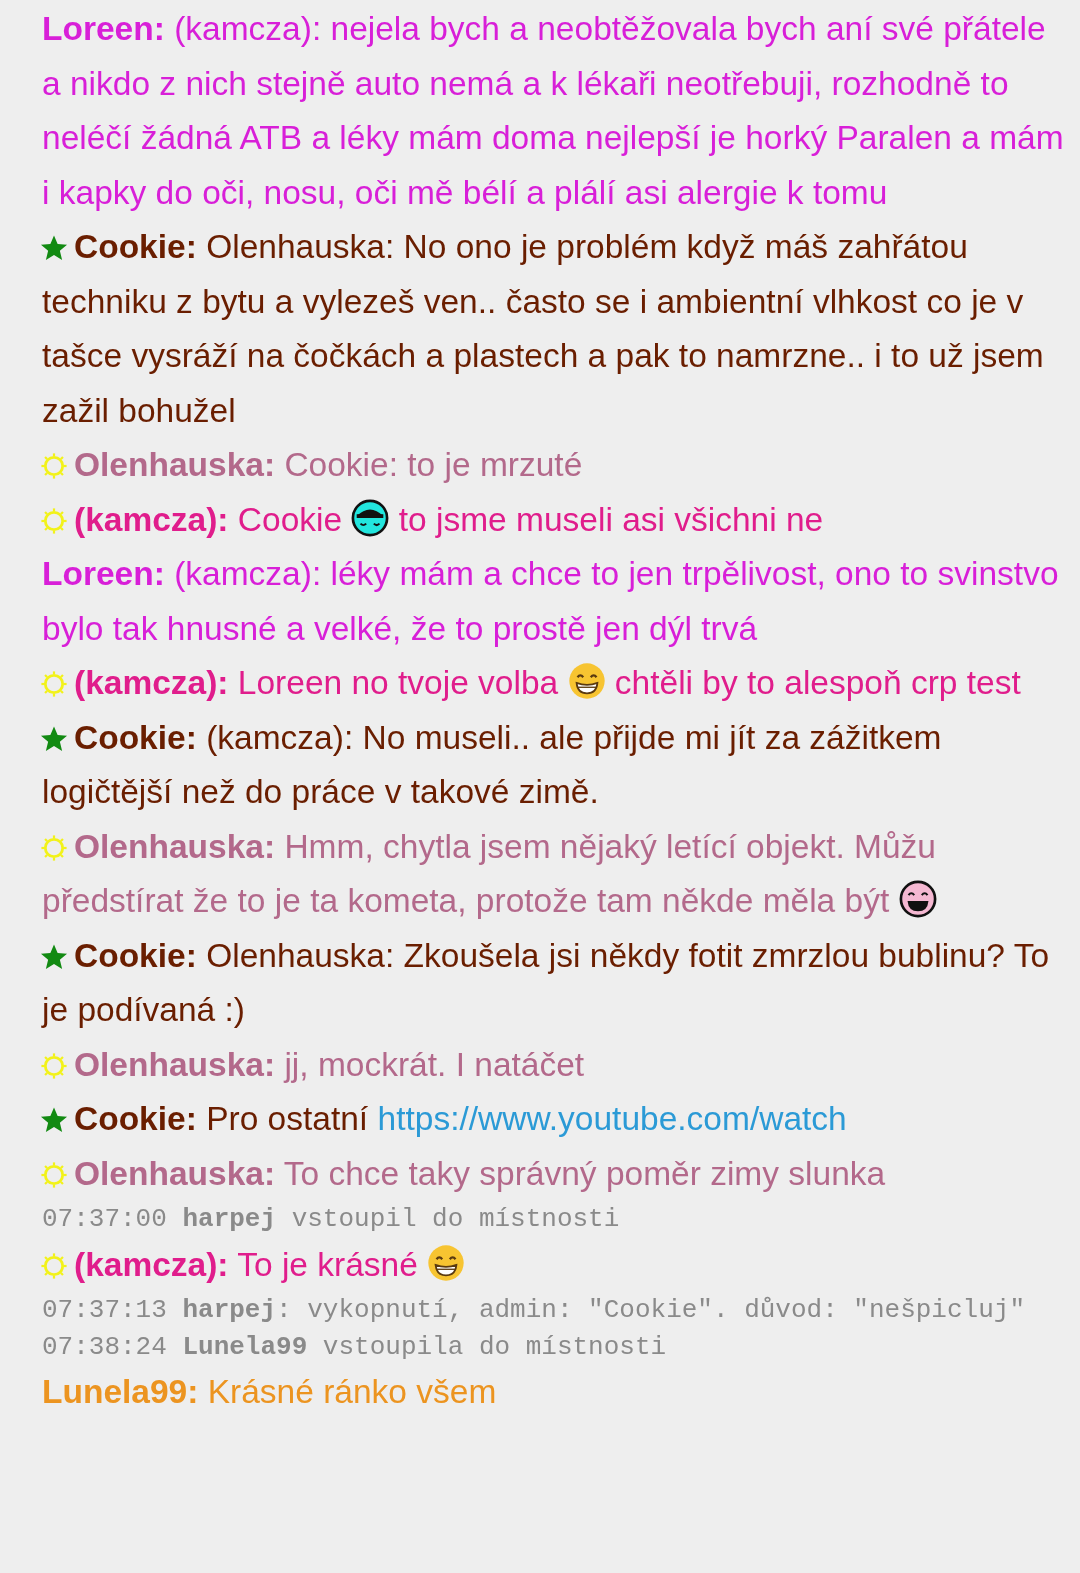 This screenshot has width=1080, height=1573. I want to click on chat-message: Olenhauska: jj, mockrát. I natáčet, so click(554, 1064).